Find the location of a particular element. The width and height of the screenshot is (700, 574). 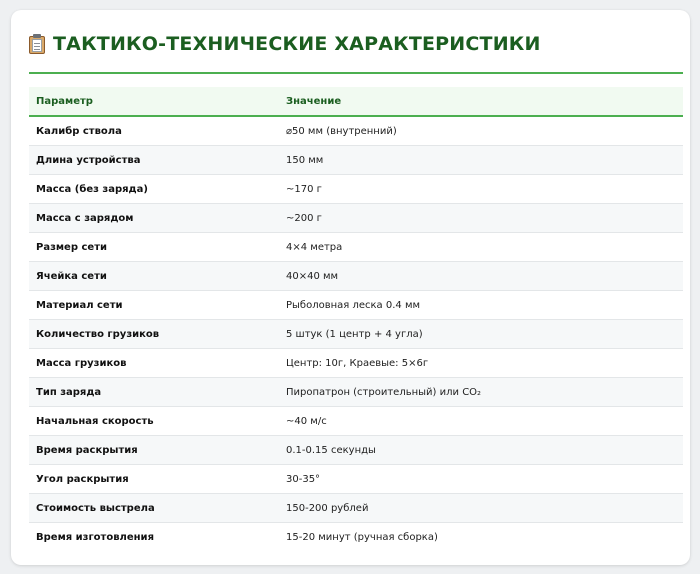

table-row: Калибр ствола ⌀50 мм (внутренний) is located at coordinates (356, 131).